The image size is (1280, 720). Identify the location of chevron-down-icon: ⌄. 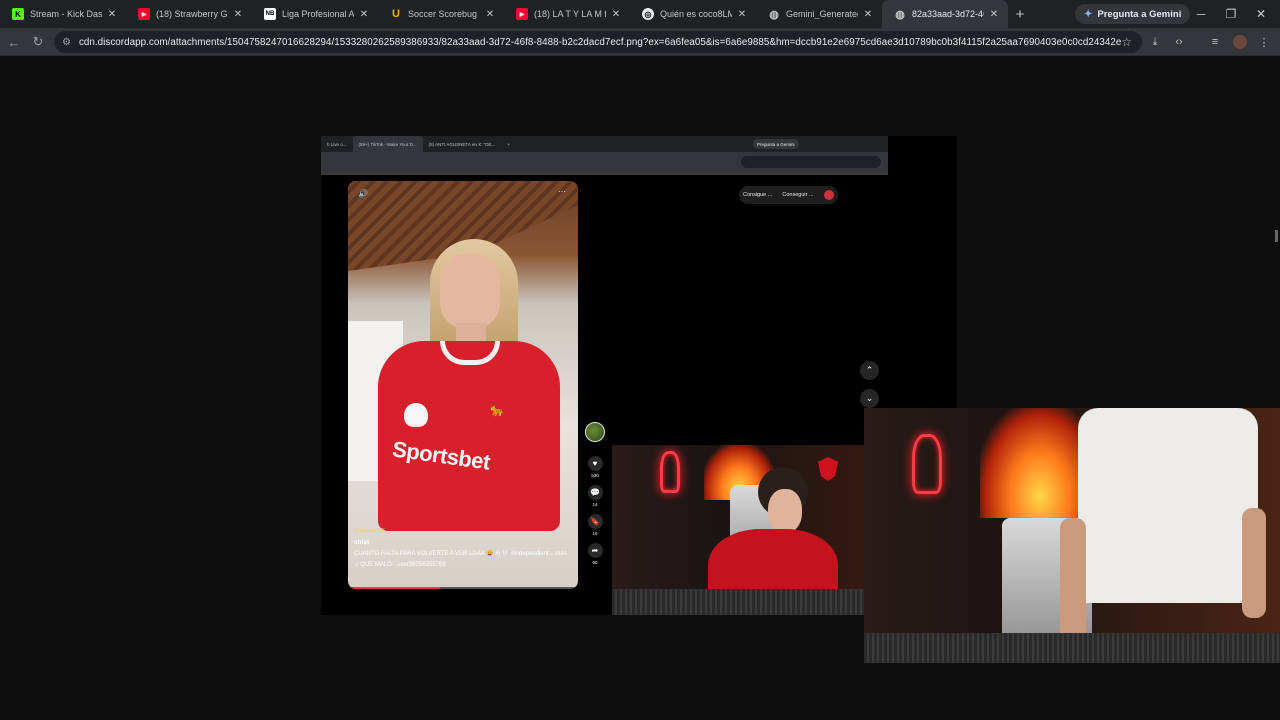
(869, 398).